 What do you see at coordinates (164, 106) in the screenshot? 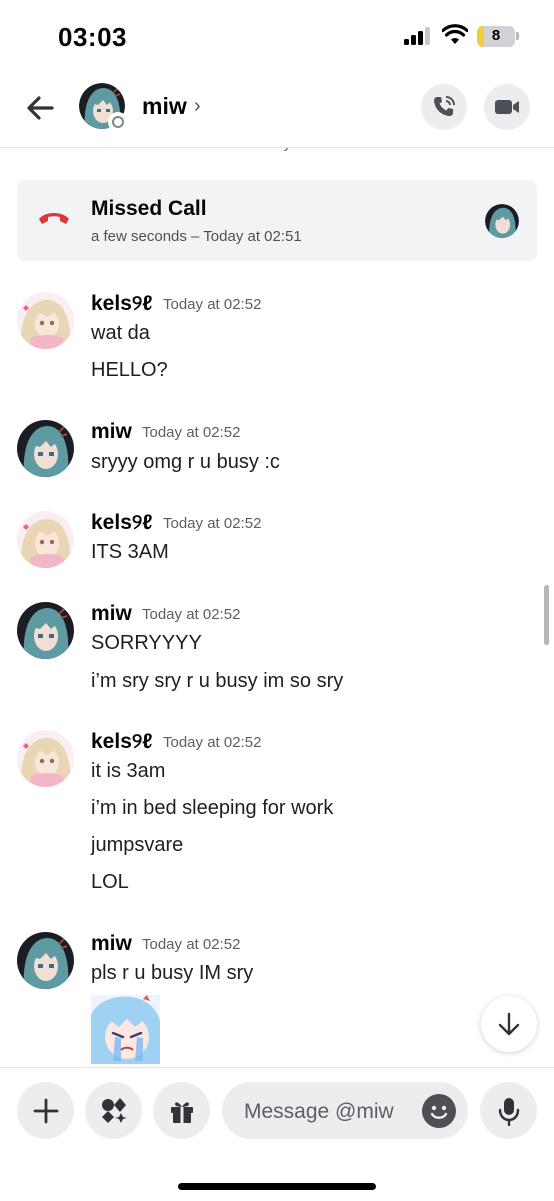
I see `channel-name: miw` at bounding box center [164, 106].